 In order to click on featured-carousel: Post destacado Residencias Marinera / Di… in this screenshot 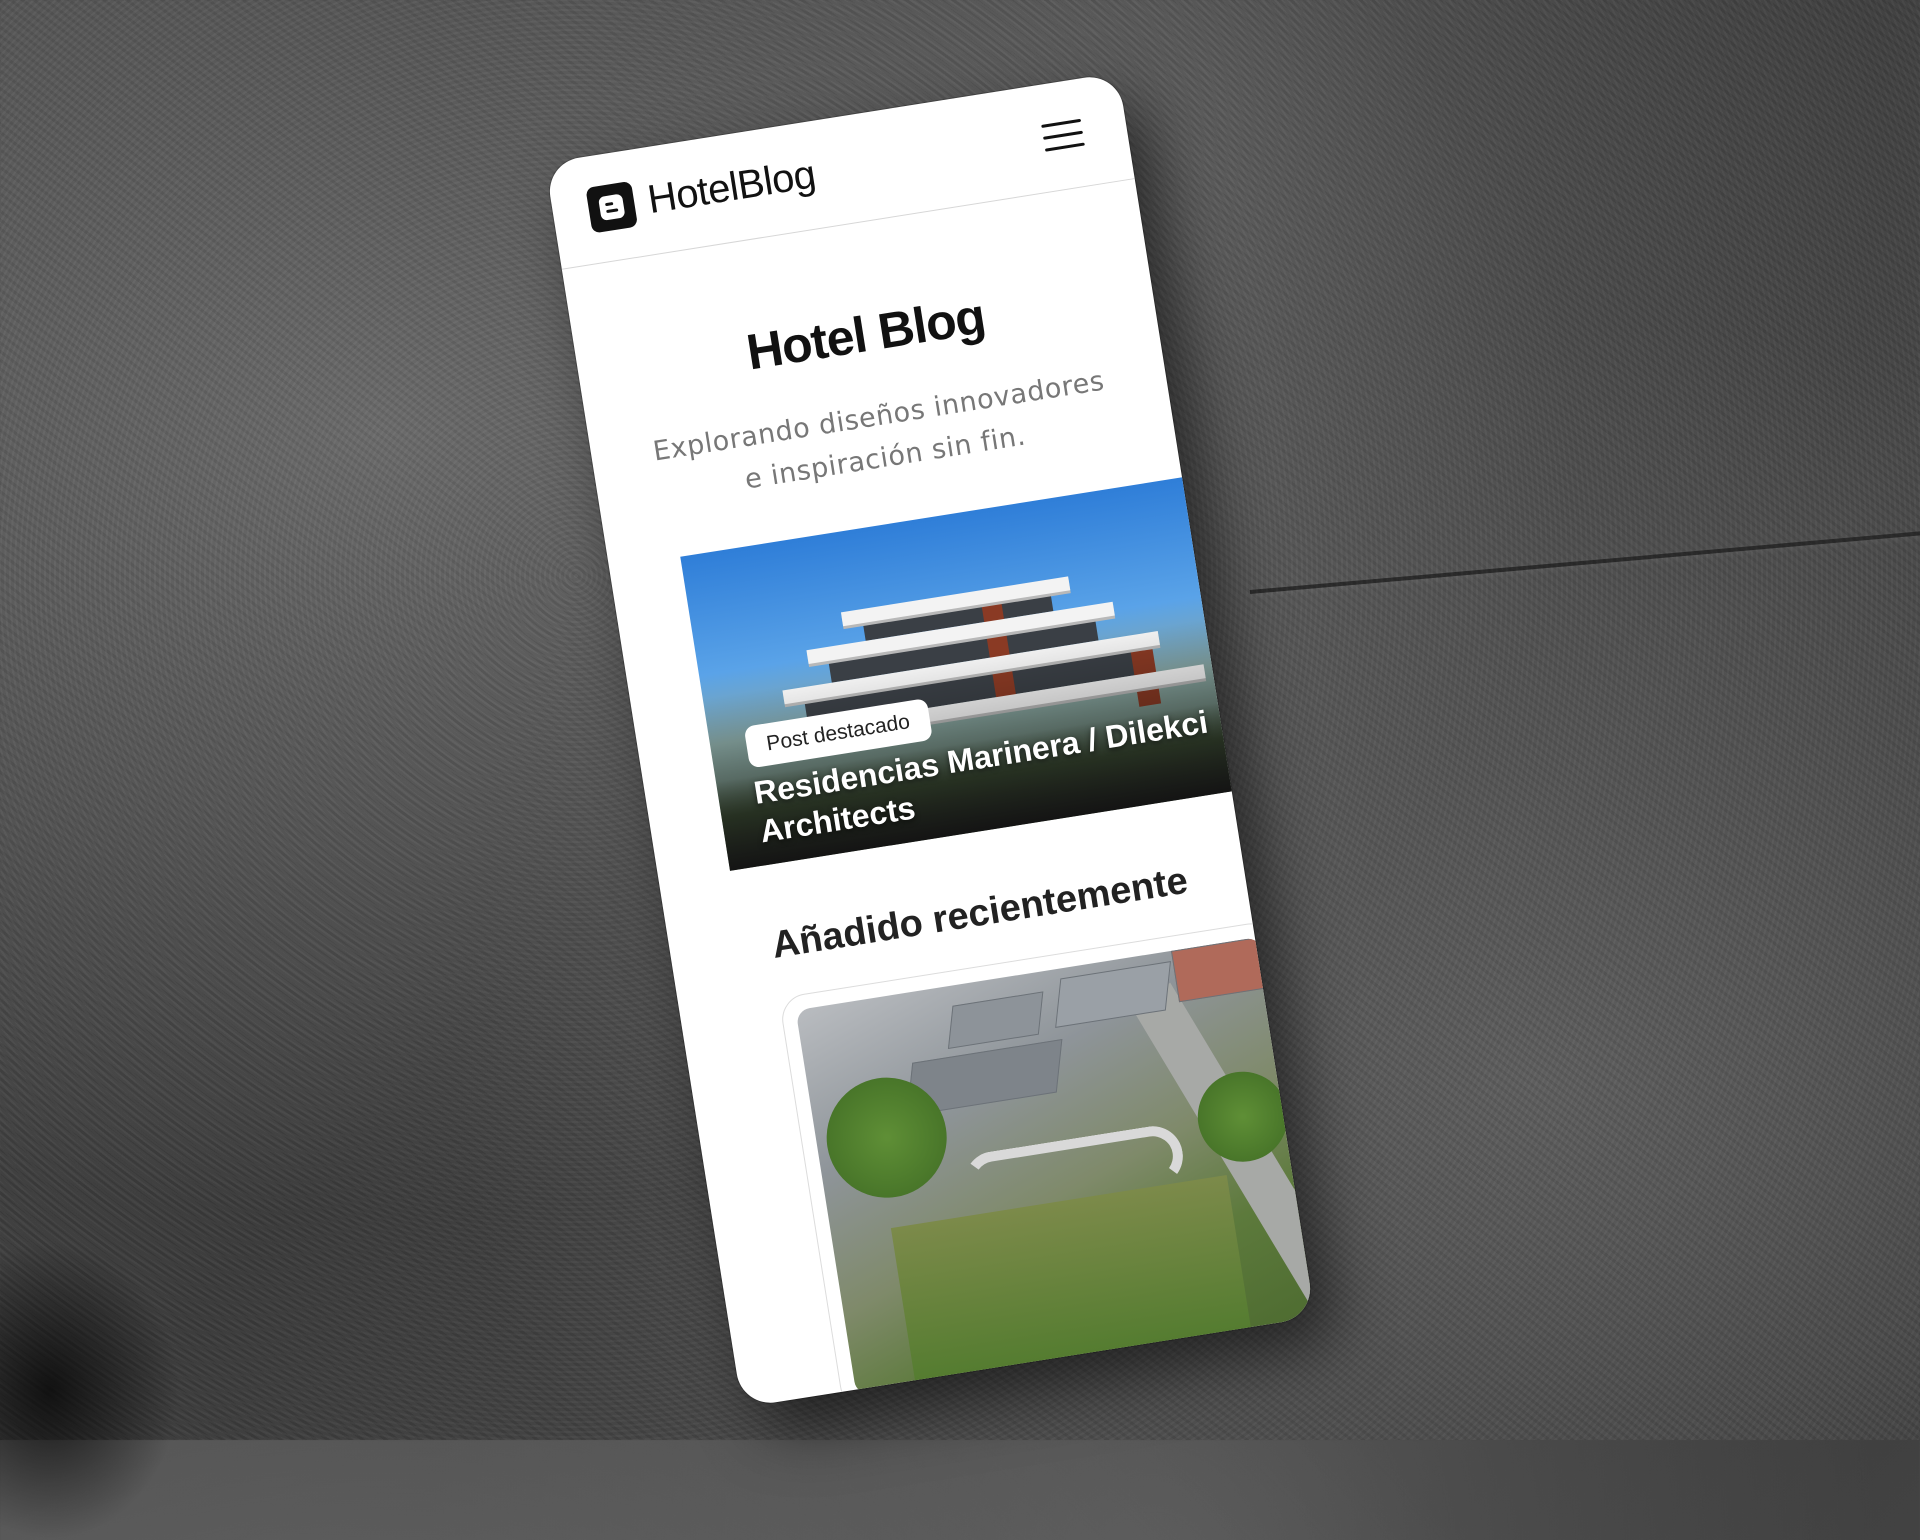, I will do `click(962, 671)`.